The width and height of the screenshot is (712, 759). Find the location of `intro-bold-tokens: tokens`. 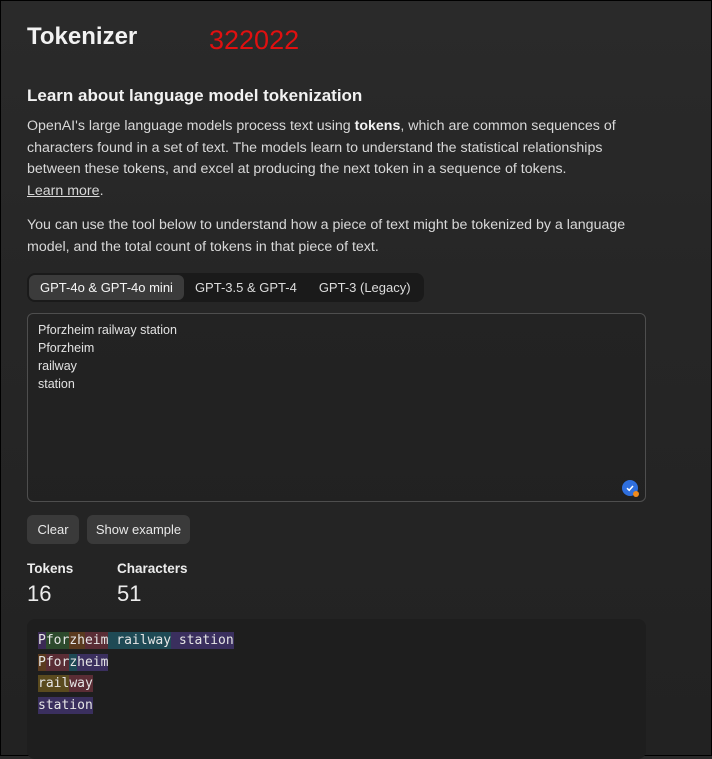

intro-bold-tokens: tokens is located at coordinates (377, 126).